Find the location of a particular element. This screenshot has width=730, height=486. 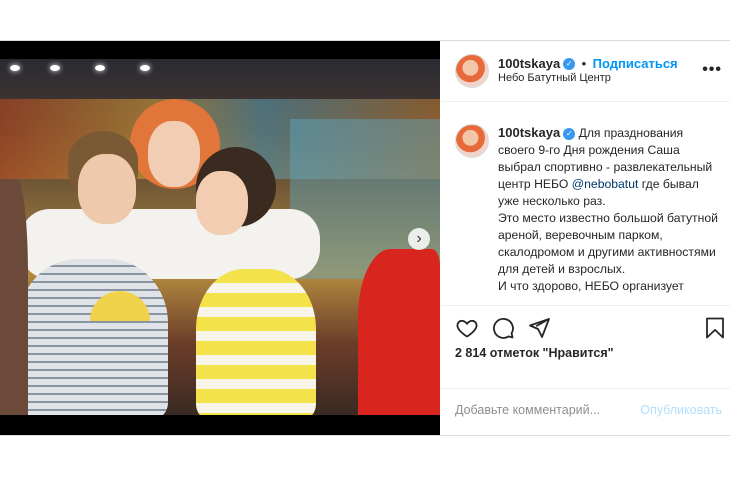

caption-username-link: 100tskaya is located at coordinates (529, 132).